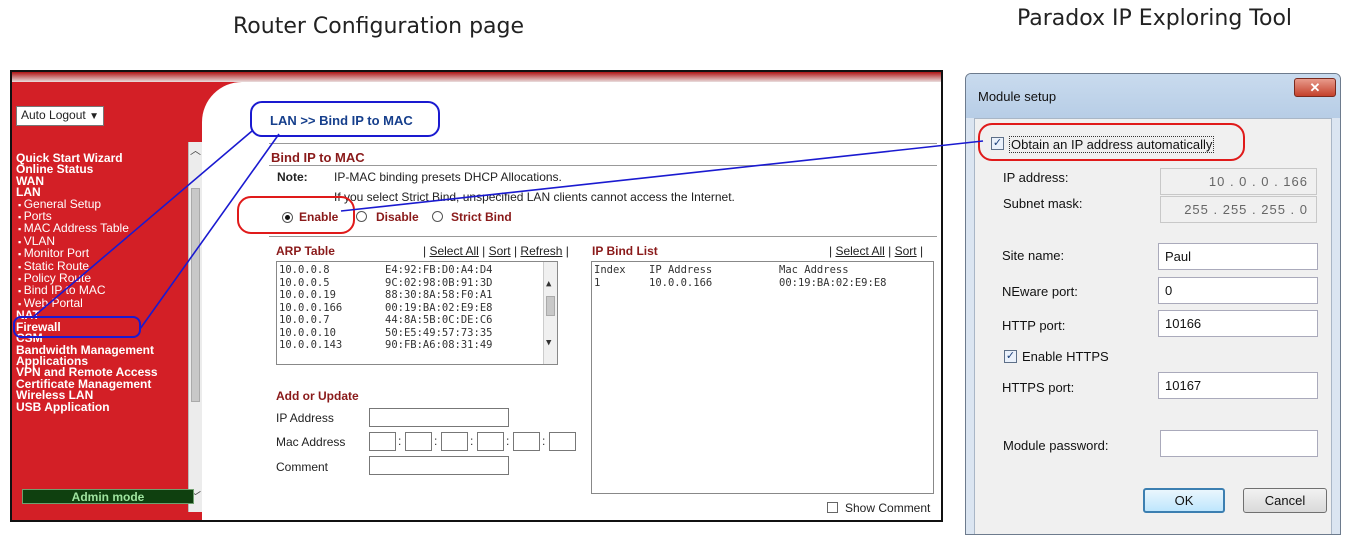 The image size is (1351, 535). Describe the element at coordinates (1043, 203) in the screenshot. I see `subnet-mask-label: Subnet mask:` at that location.